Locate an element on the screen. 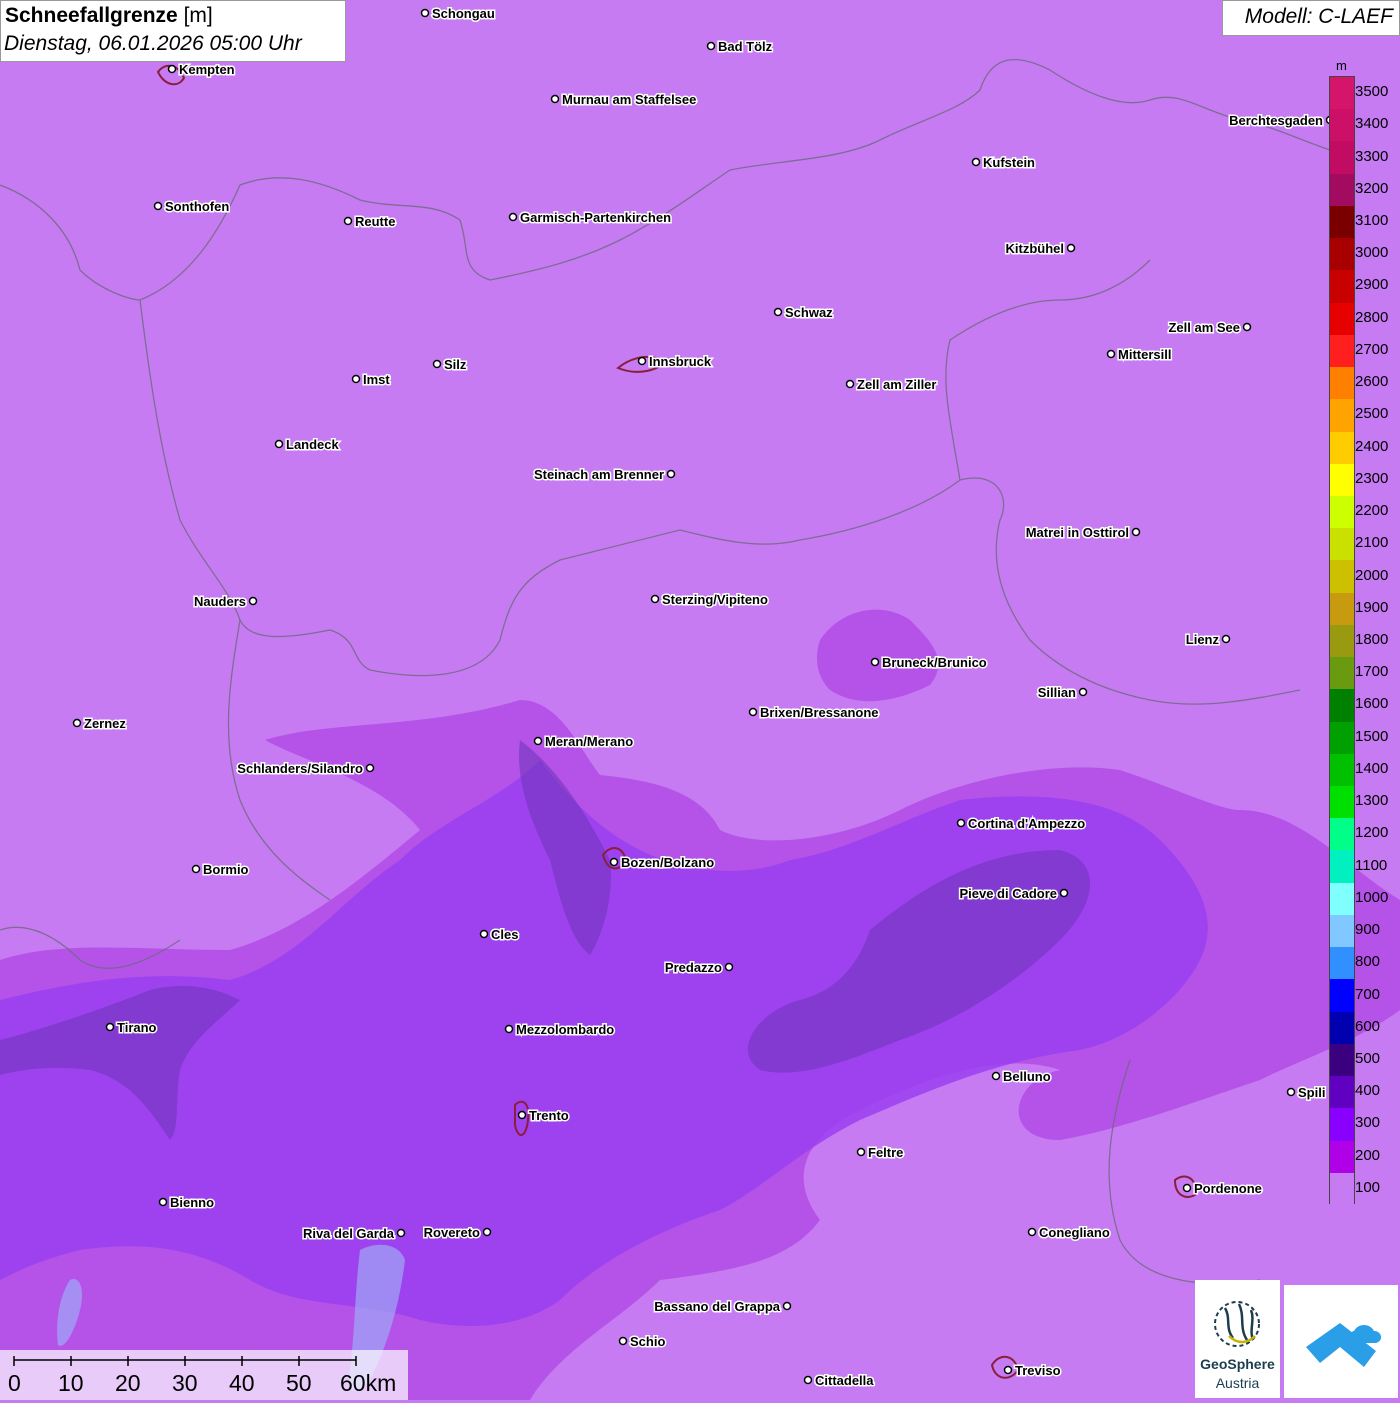 The width and height of the screenshot is (1400, 1403). legend-label-1200: 1200 is located at coordinates (1372, 833).